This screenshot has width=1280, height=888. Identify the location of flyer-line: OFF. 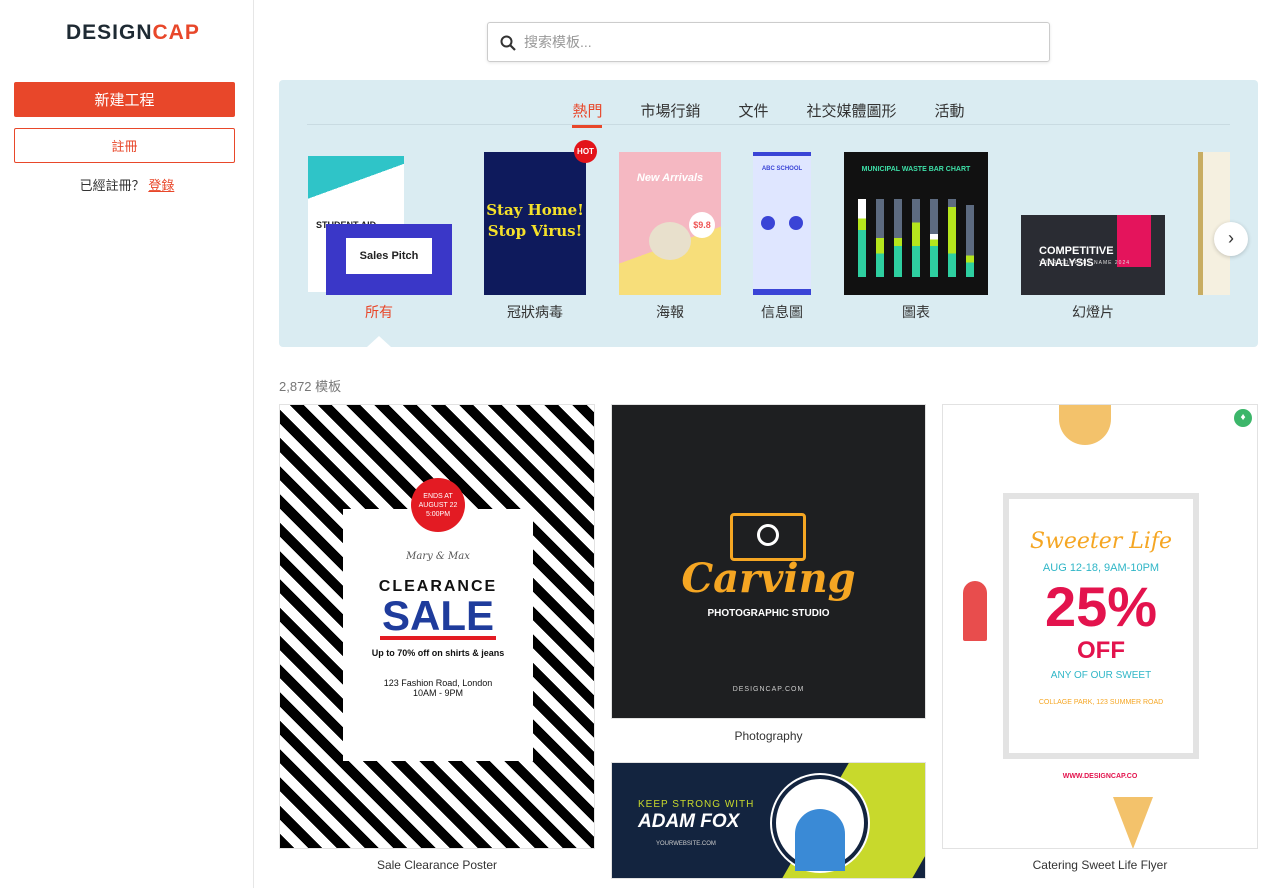
(1101, 650).